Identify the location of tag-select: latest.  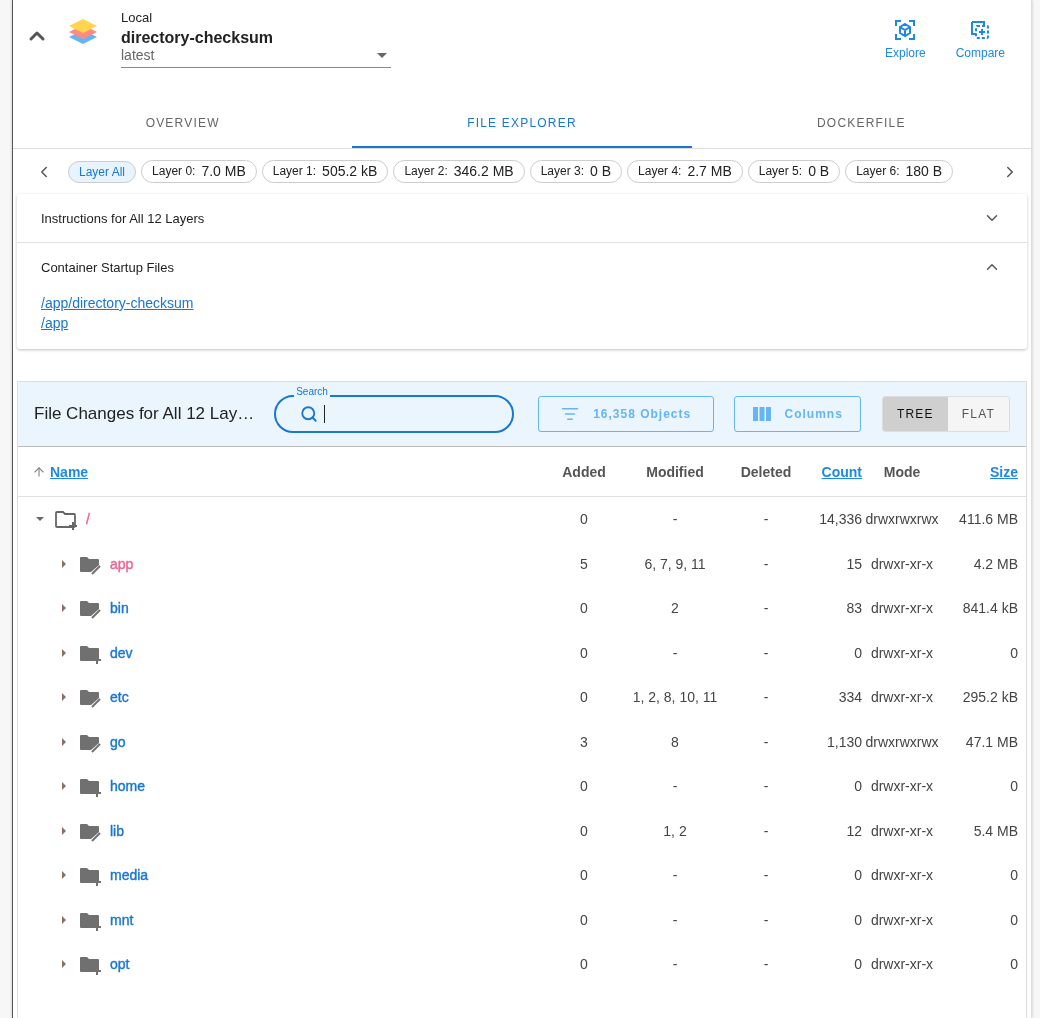
(256, 57).